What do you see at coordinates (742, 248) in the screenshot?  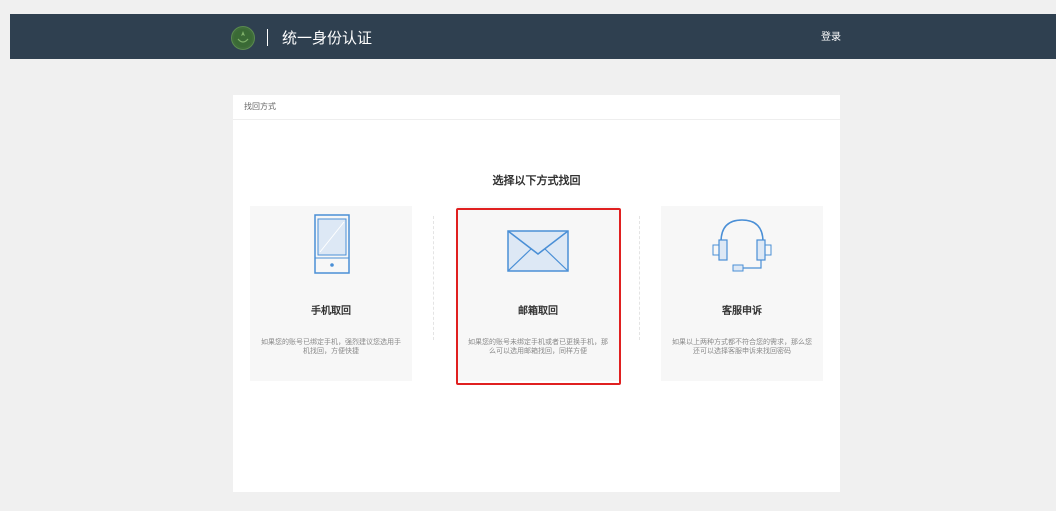 I see `headset-icon` at bounding box center [742, 248].